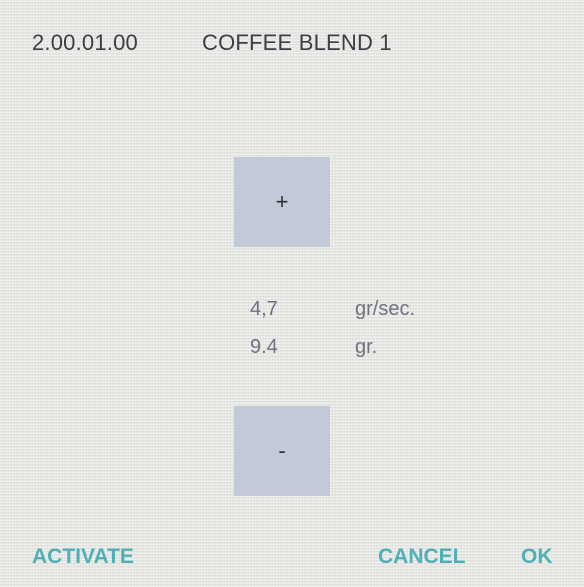 Image resolution: width=584 pixels, height=587 pixels. I want to click on minus-icon: -, so click(282, 450).